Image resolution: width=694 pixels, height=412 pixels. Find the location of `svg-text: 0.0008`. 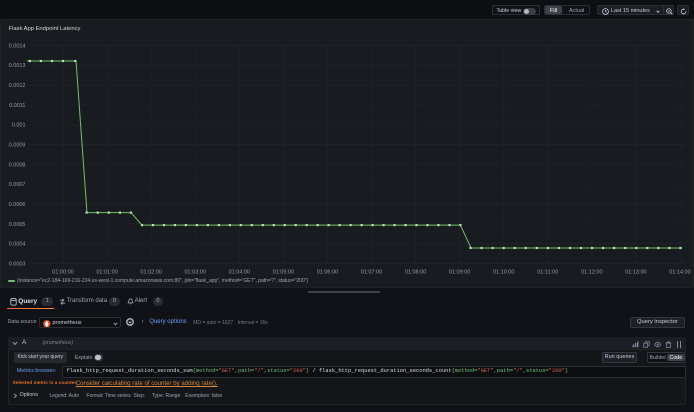

svg-text: 0.0008 is located at coordinates (17, 165).